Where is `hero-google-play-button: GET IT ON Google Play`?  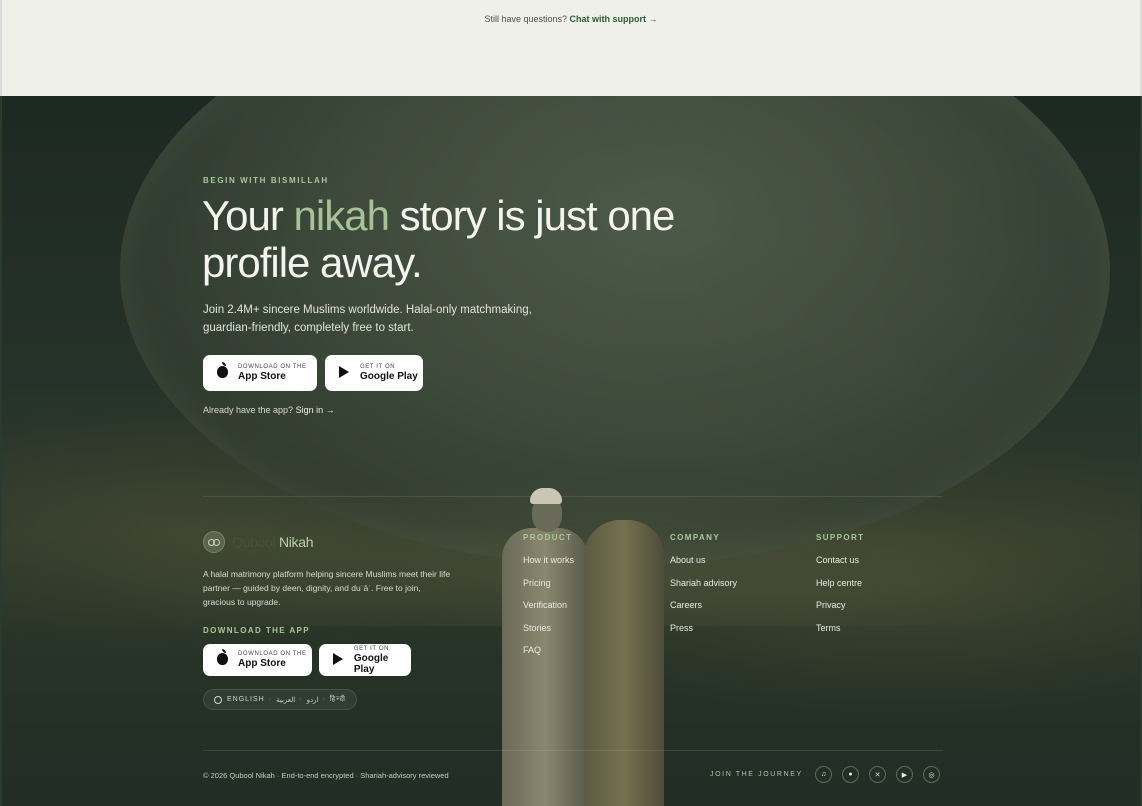
hero-google-play-button: GET IT ON Google Play is located at coordinates (374, 373).